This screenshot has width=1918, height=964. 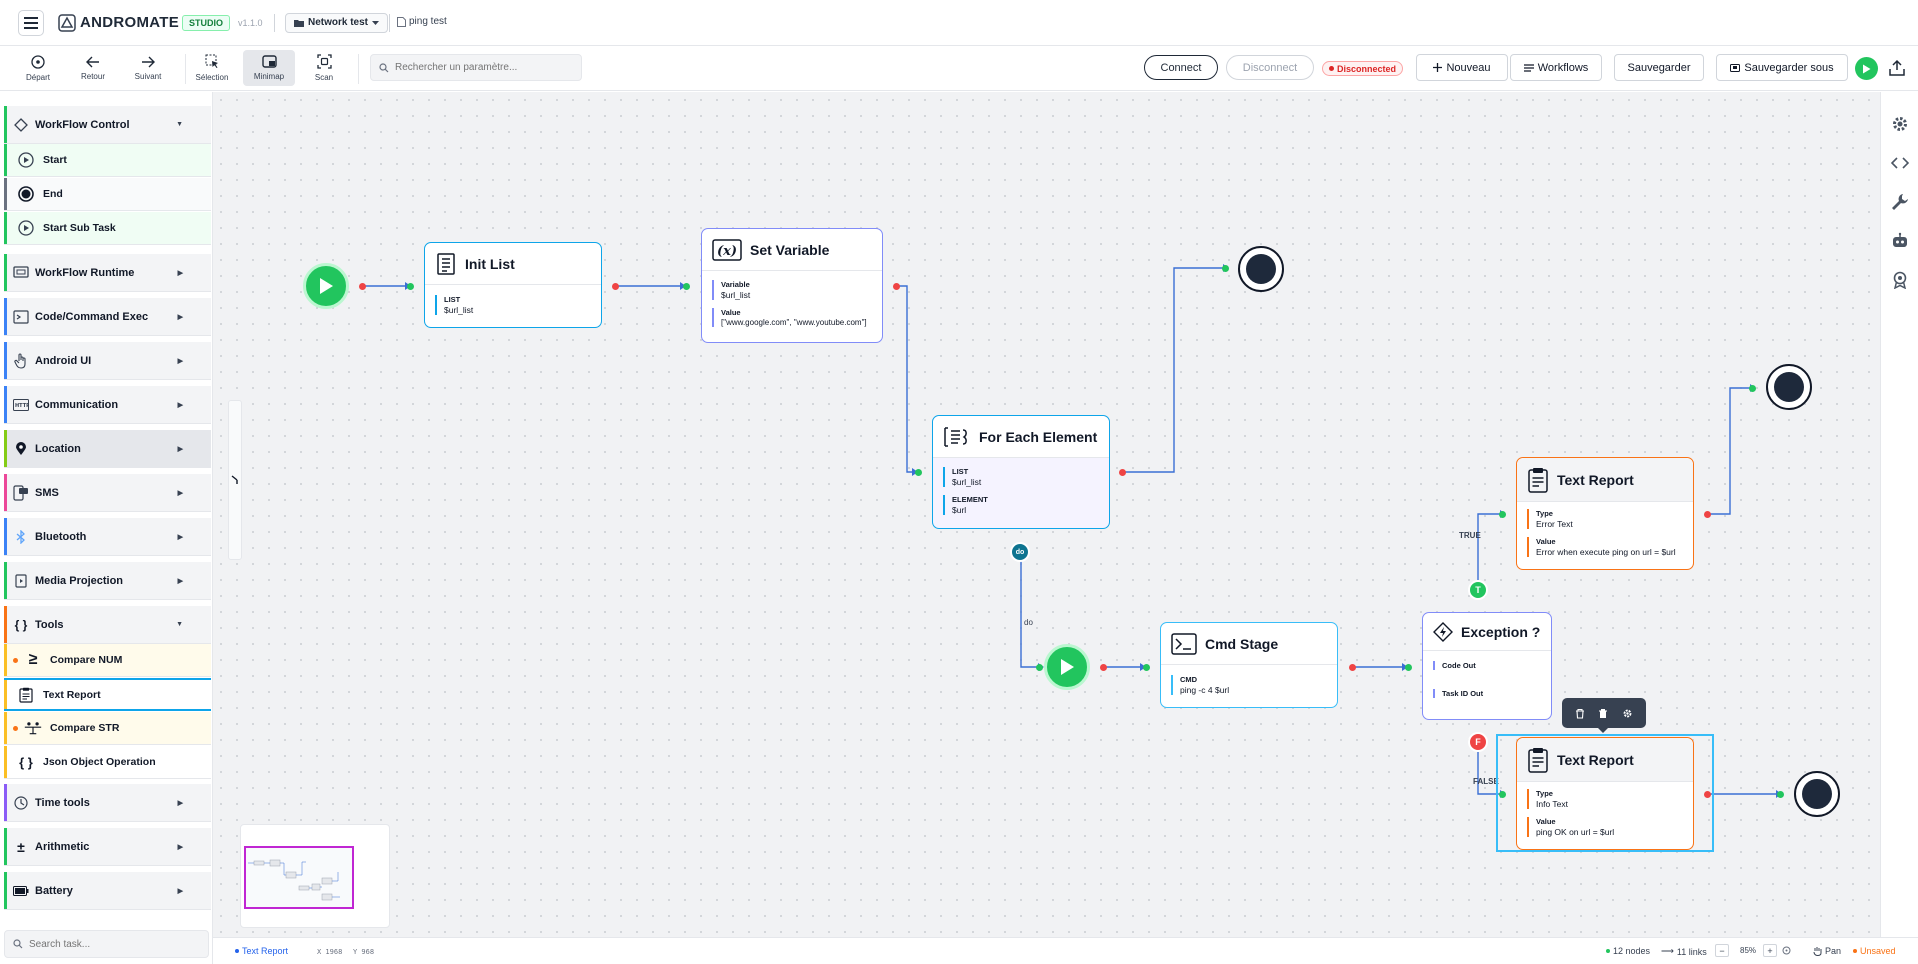 What do you see at coordinates (1570, 827) in the screenshot?
I see `node-field-value: Value ping OK on url = $url` at bounding box center [1570, 827].